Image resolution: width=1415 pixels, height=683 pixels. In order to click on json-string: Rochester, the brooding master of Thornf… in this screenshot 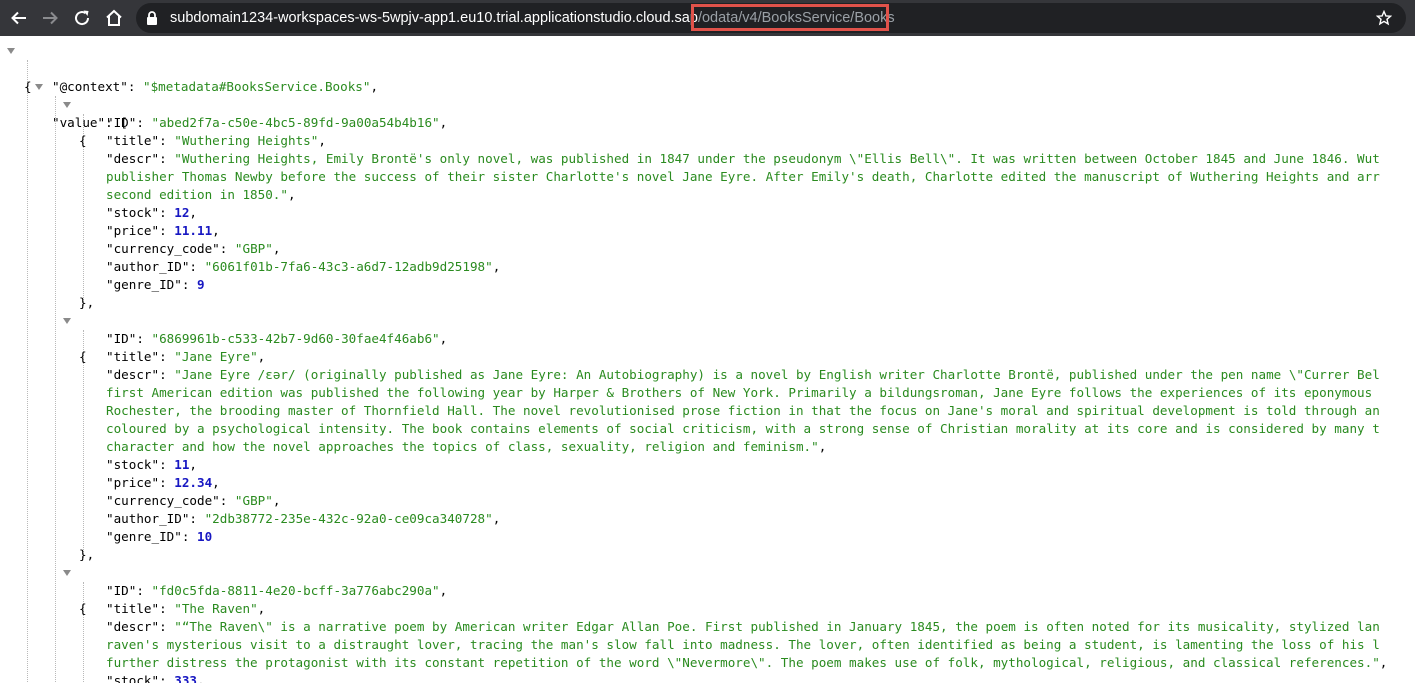, I will do `click(743, 410)`.